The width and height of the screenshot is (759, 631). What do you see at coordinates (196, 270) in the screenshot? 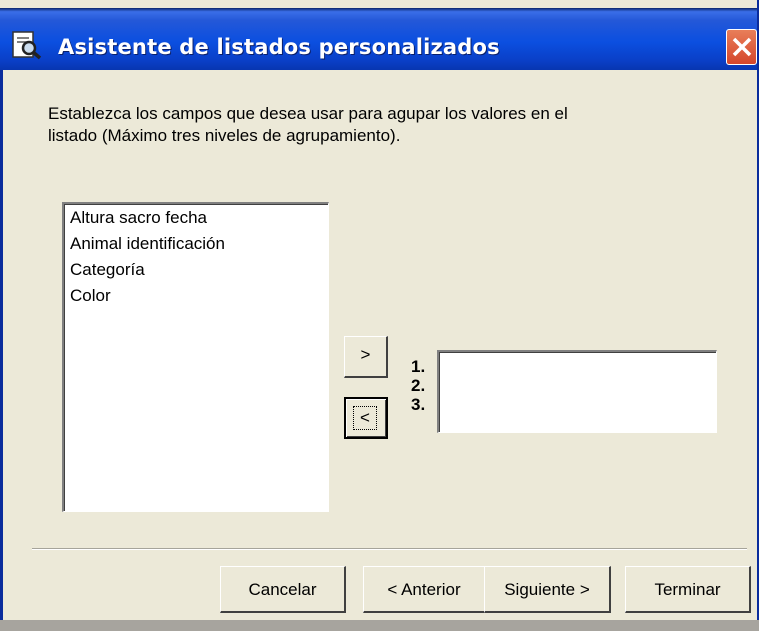
I see `list-item: Categoría` at bounding box center [196, 270].